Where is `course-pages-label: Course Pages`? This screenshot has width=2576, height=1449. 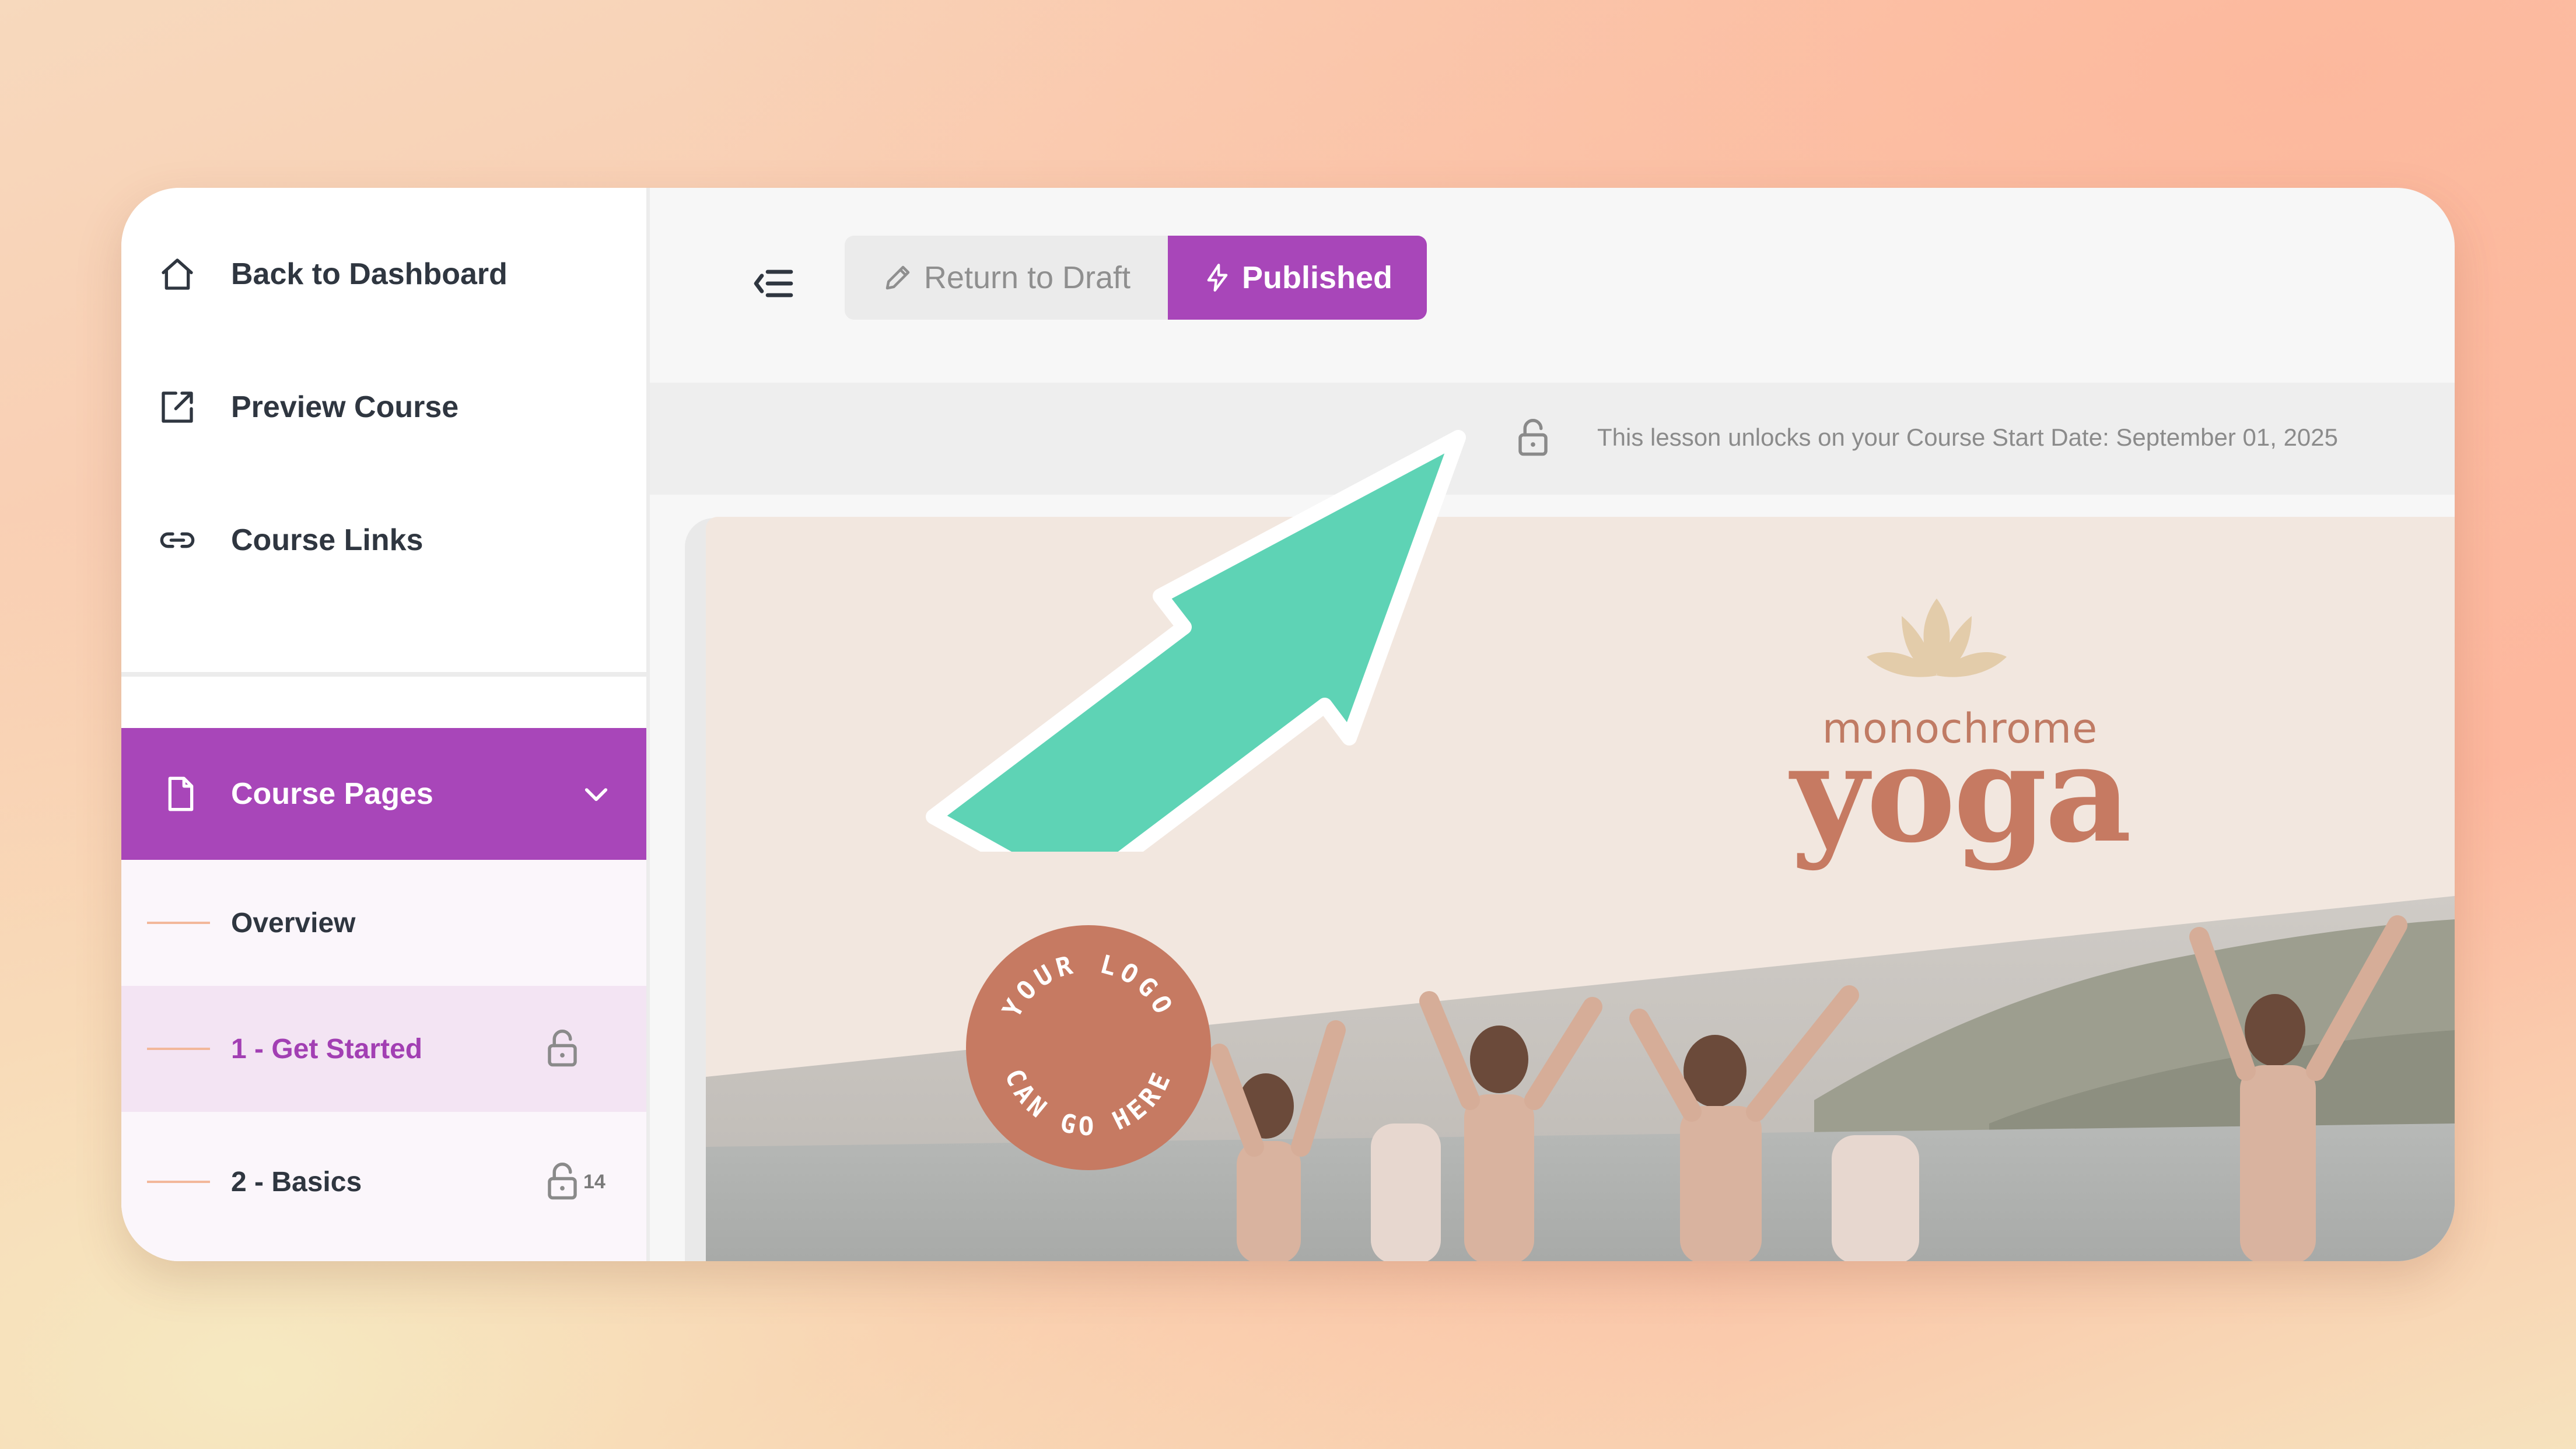
course-pages-label: Course Pages is located at coordinates (332, 794).